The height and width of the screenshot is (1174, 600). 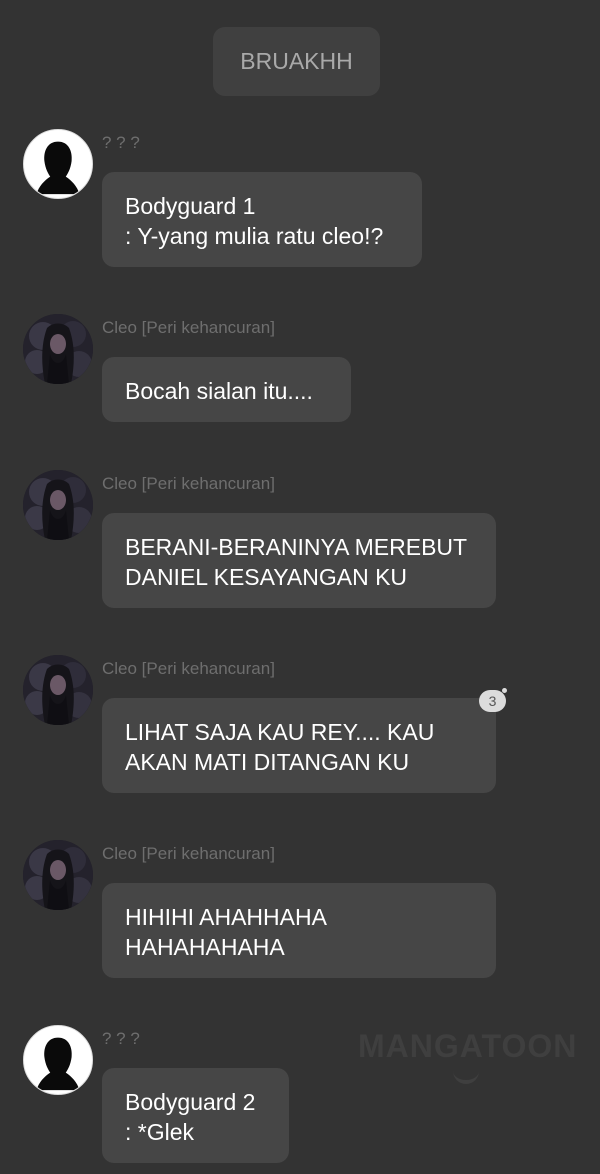 I want to click on message-bubble: HIHIHI AHAHHAHA HAHAHAHAHA, so click(x=299, y=930).